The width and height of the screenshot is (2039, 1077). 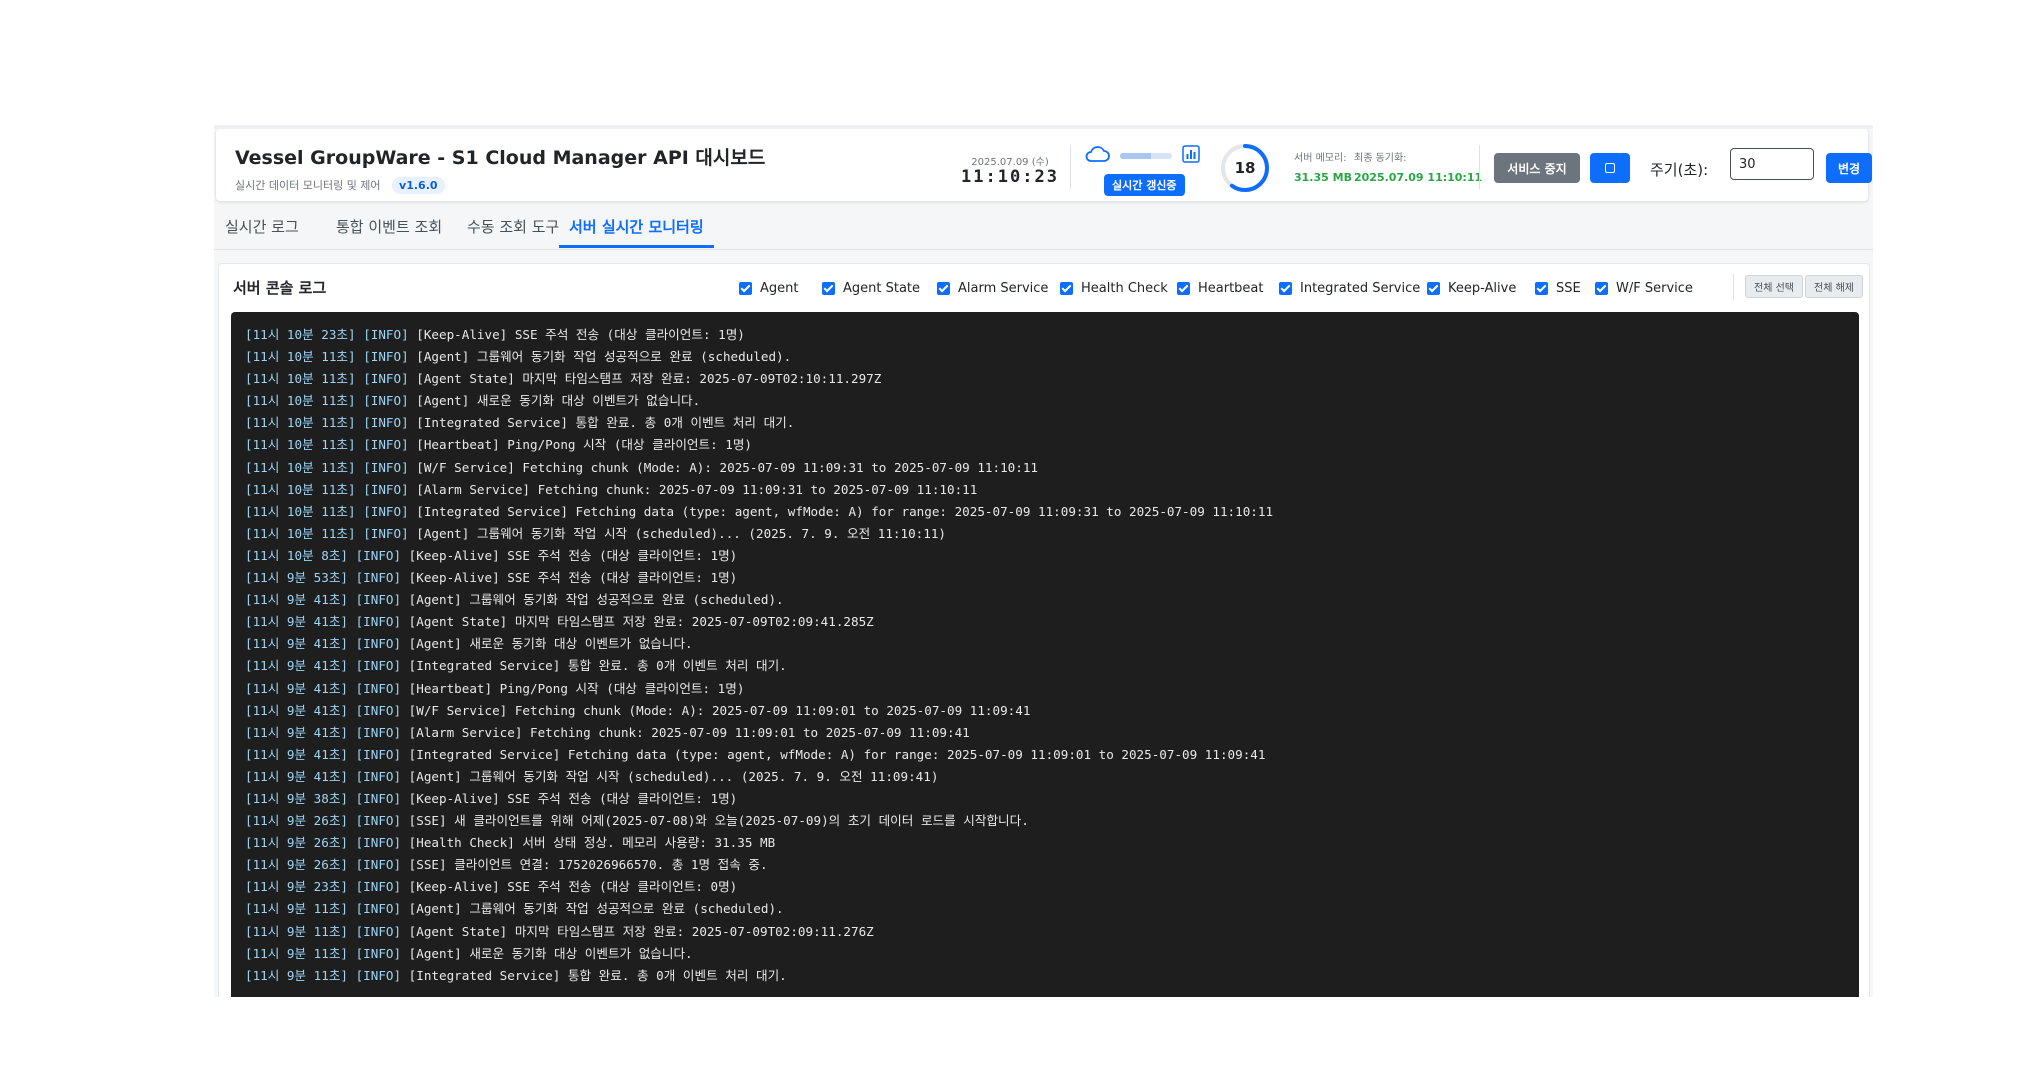 I want to click on period-input, so click(x=1772, y=164).